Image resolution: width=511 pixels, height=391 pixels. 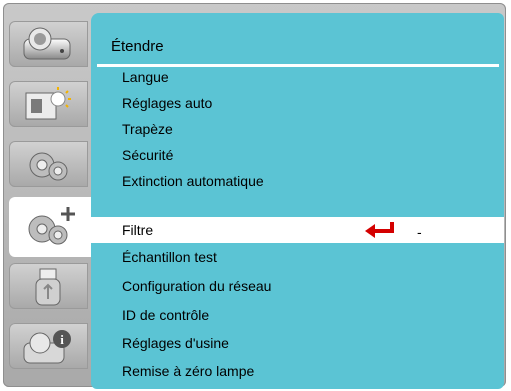 I want to click on tab-picture, so click(x=48, y=104).